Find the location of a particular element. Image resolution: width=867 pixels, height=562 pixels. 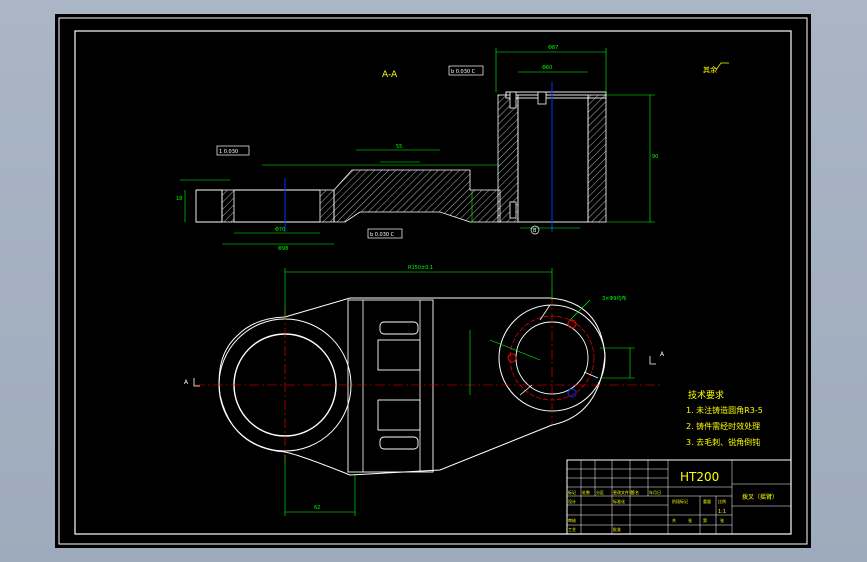

svg-text: Φ87 is located at coordinates (553, 48).